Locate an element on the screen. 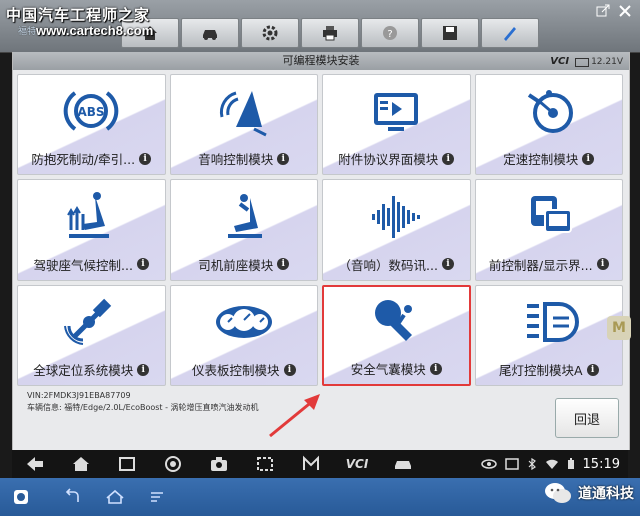  system-menu-button is located at coordinates (157, 497).